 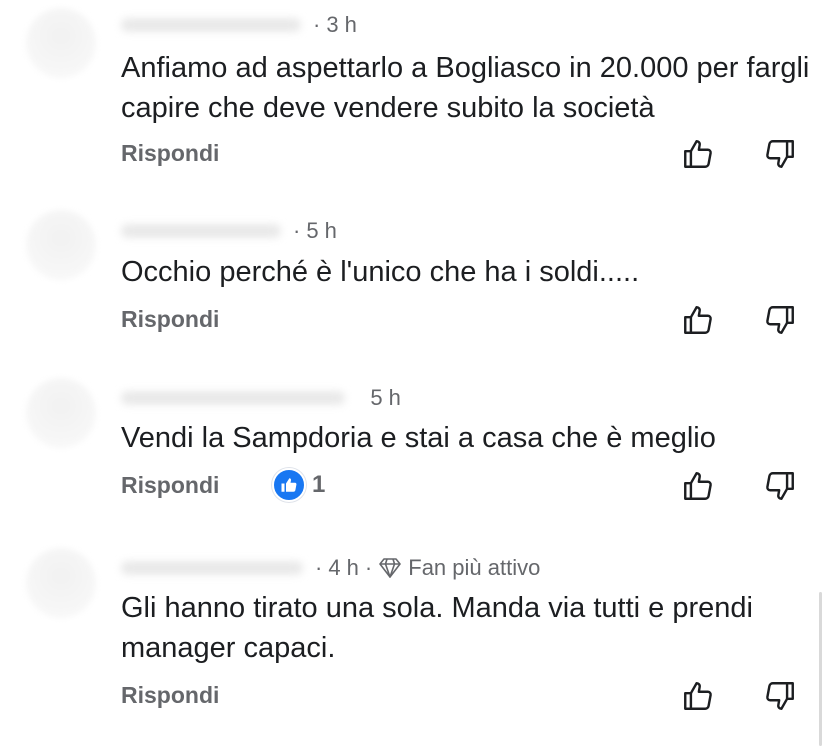 What do you see at coordinates (319, 484) in the screenshot?
I see `reaction-count: 1` at bounding box center [319, 484].